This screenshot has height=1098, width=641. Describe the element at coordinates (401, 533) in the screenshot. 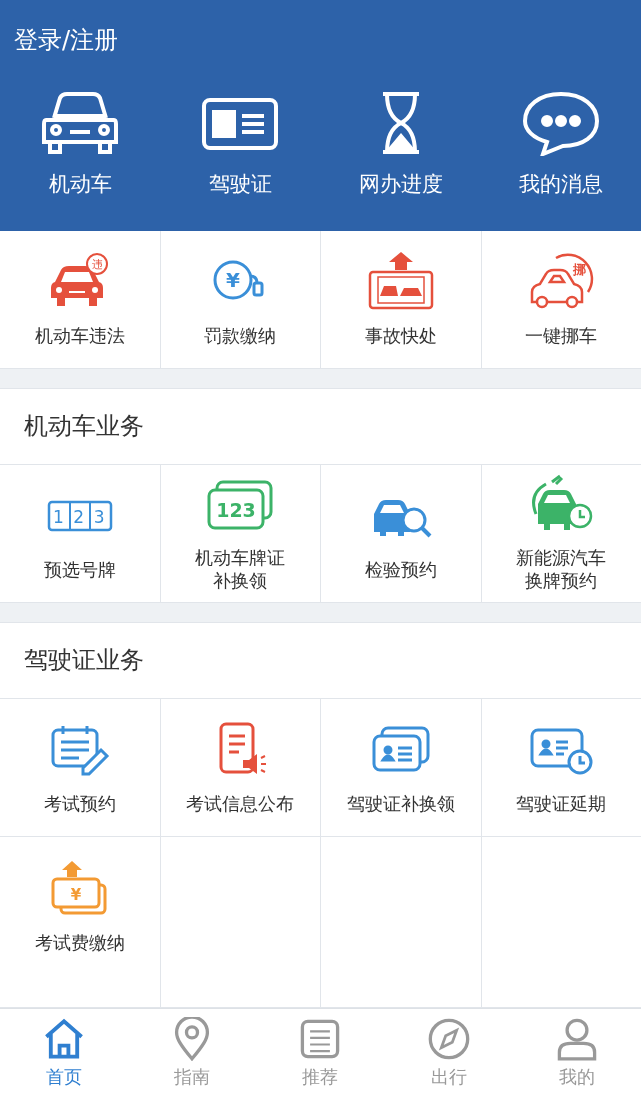

I see `service-tile: 检验预约` at that location.